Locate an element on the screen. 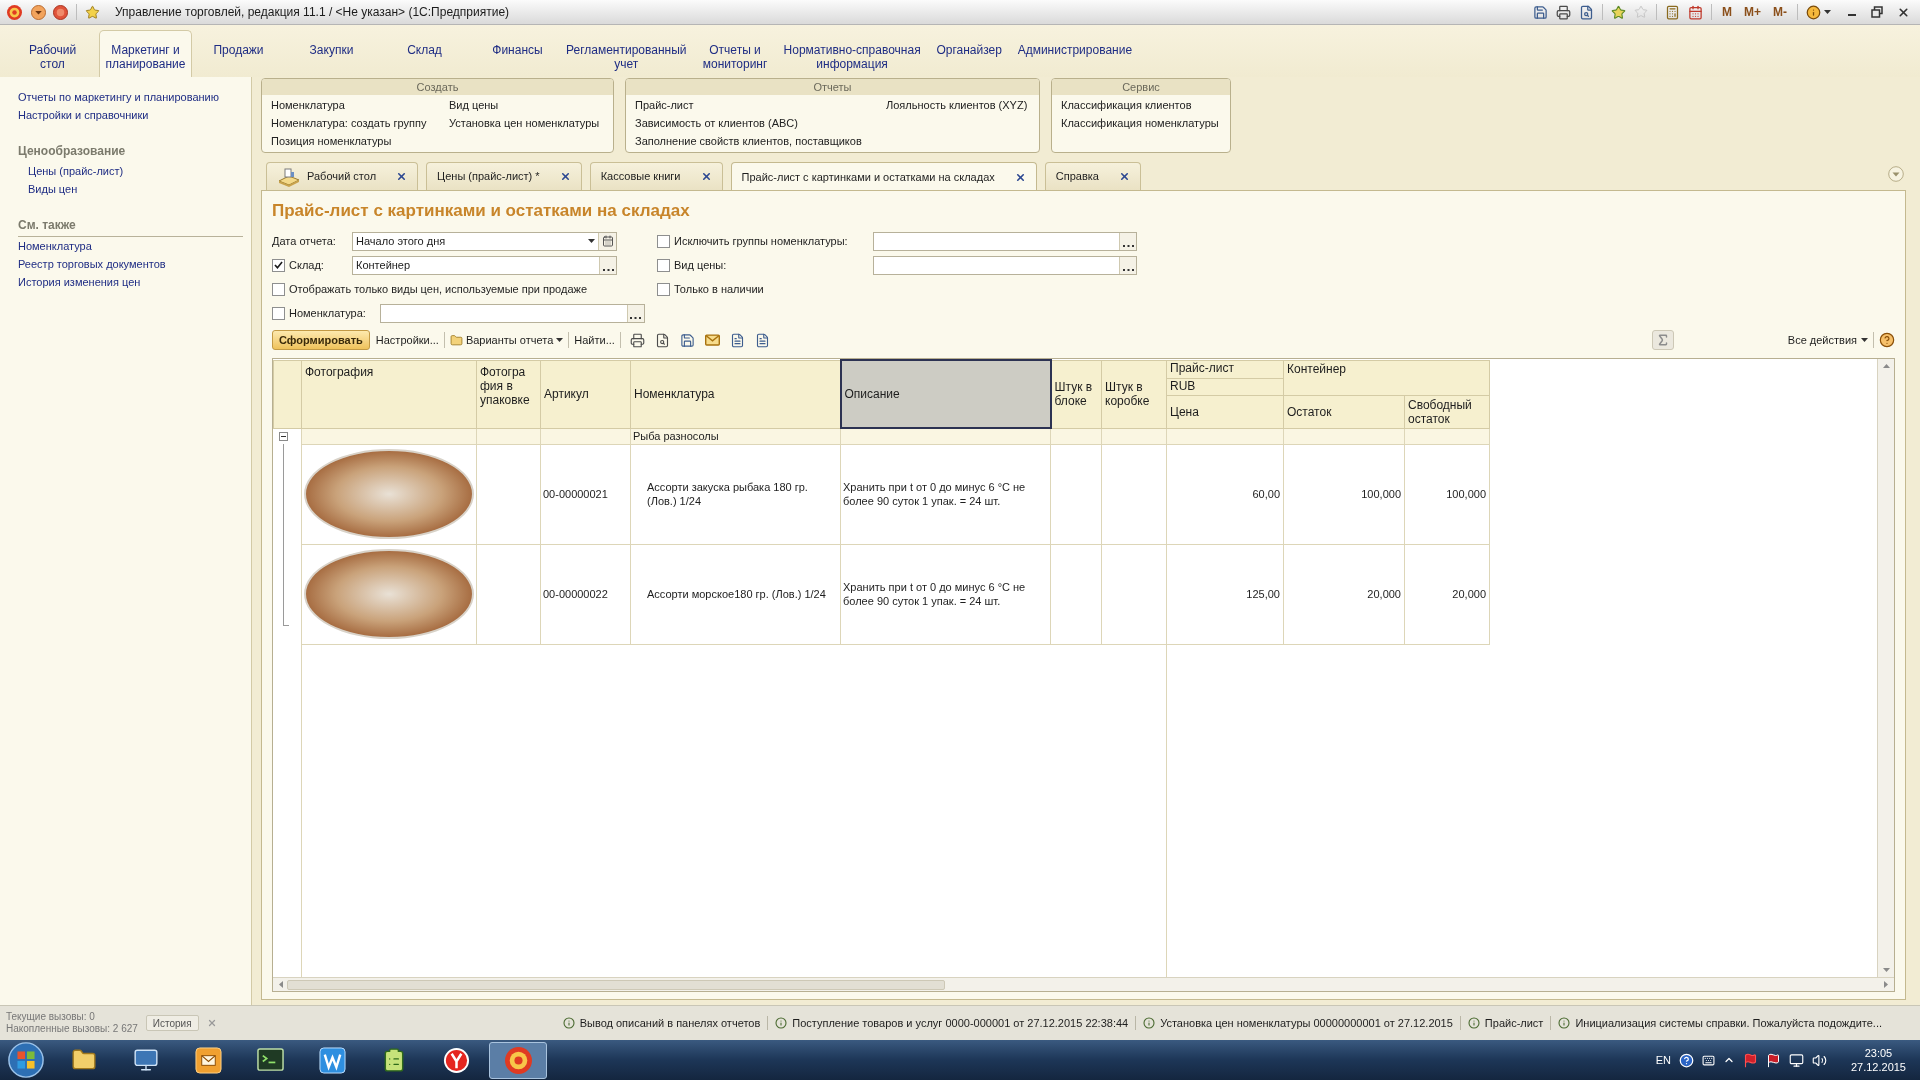  scroll-right-icon is located at coordinates (1886, 984).